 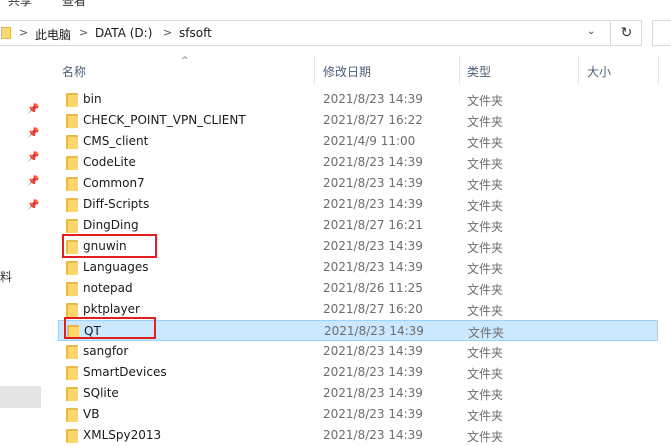 What do you see at coordinates (91, 414) in the screenshot?
I see `file-name: VB` at bounding box center [91, 414].